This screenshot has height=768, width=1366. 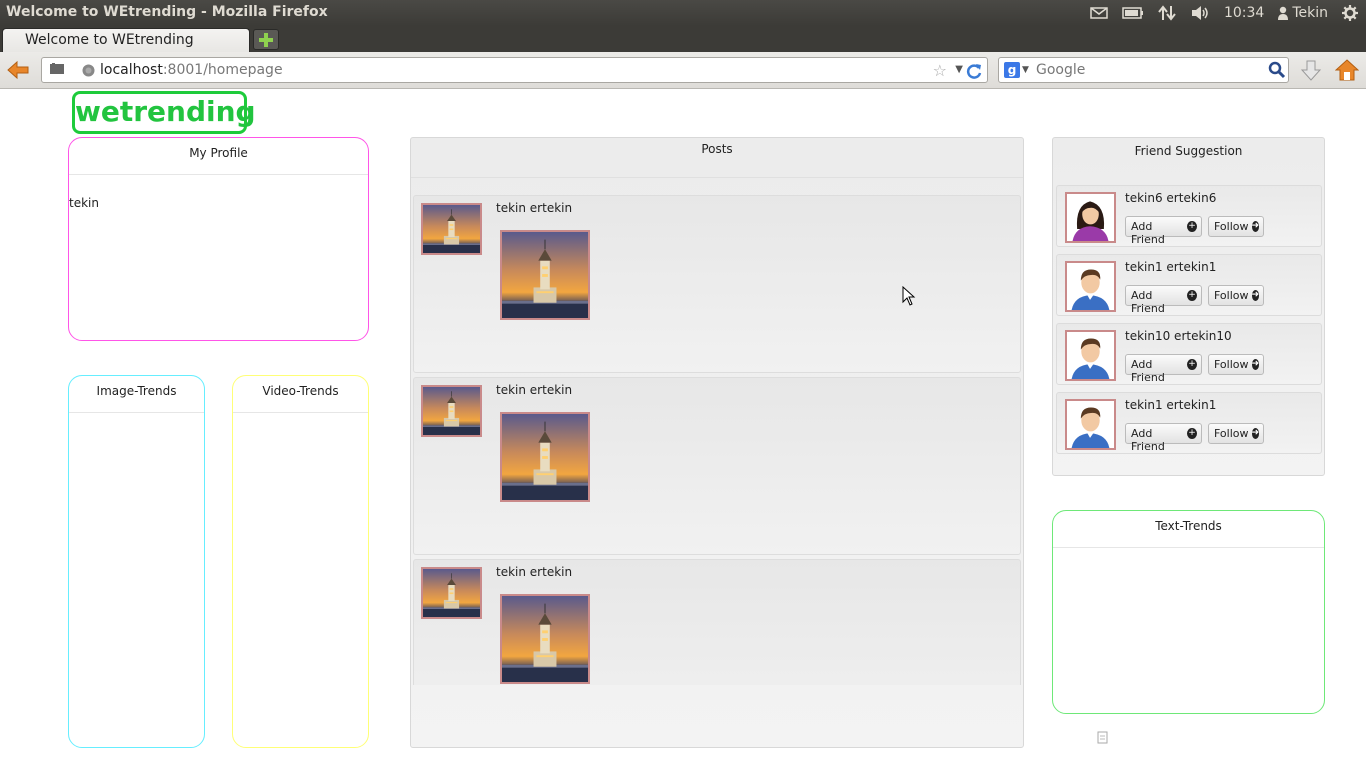 What do you see at coordinates (1102, 737) in the screenshot?
I see `broken-image-icon` at bounding box center [1102, 737].